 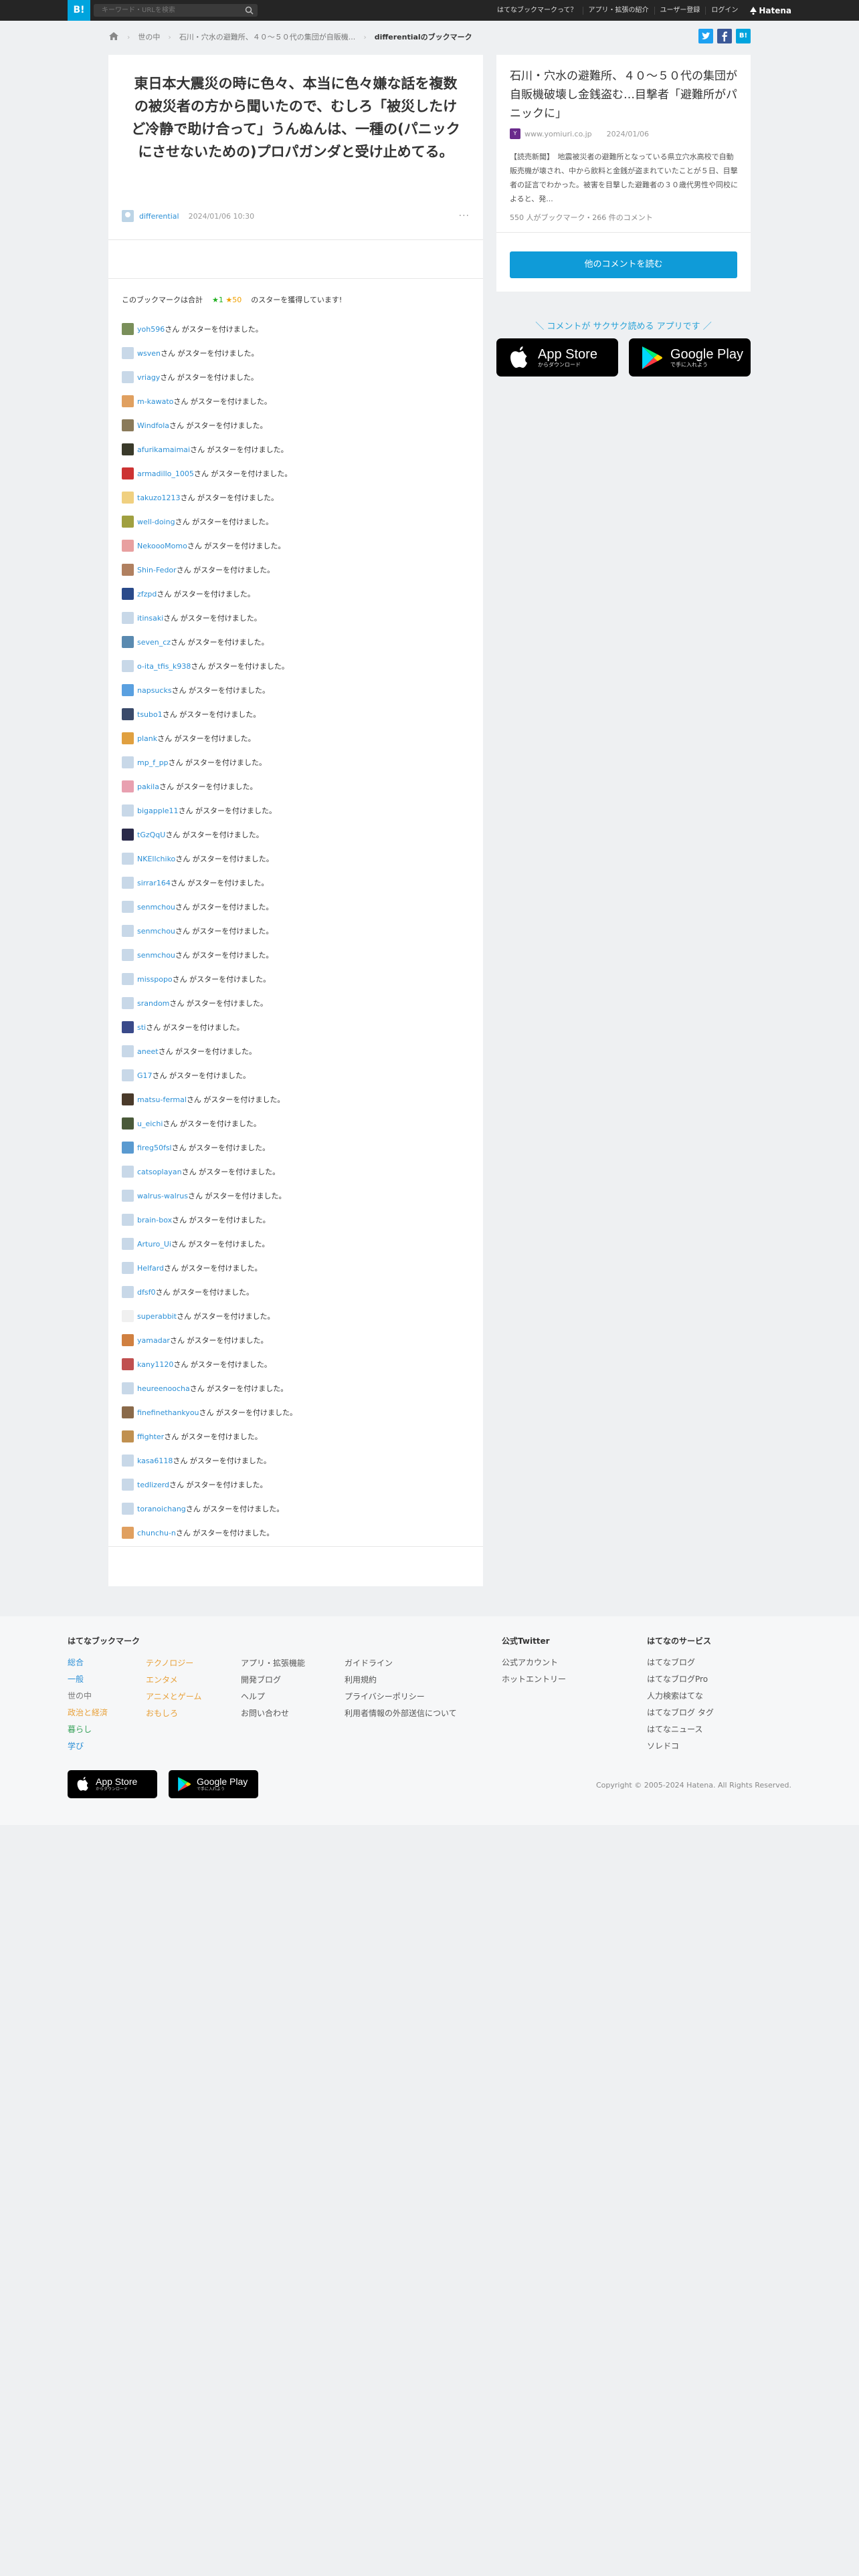 I want to click on footer-link: 一般, so click(x=104, y=1679).